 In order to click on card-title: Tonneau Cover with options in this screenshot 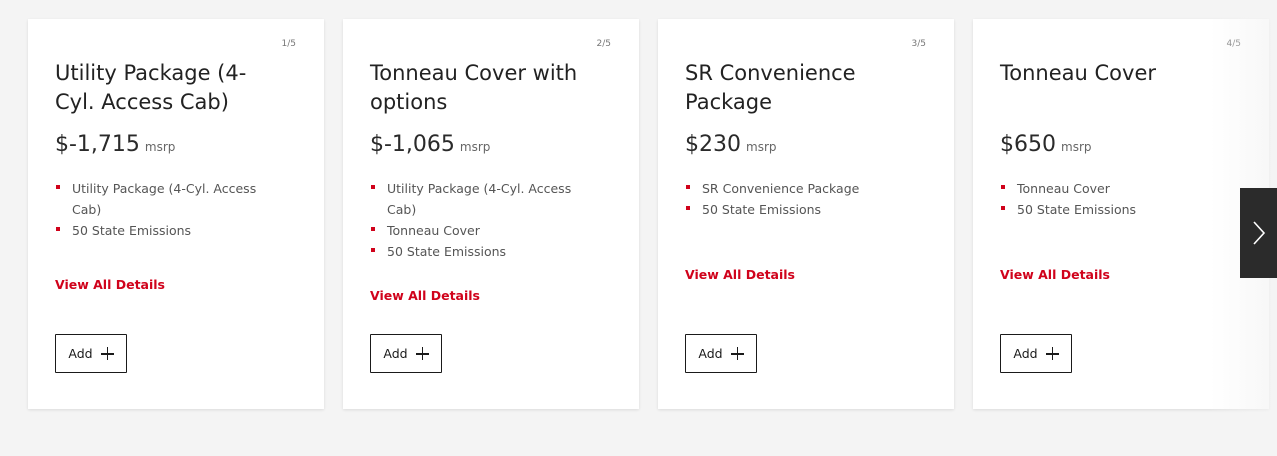, I will do `click(474, 87)`.